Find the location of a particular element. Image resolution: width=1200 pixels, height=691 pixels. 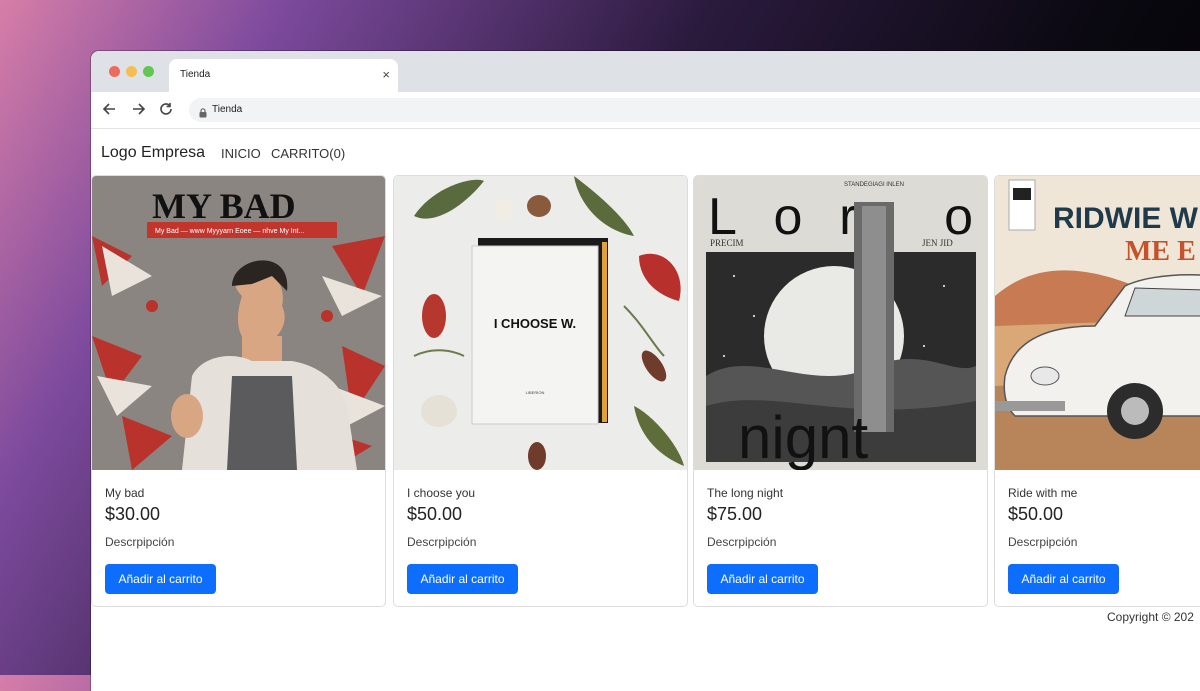

lock-icon is located at coordinates (203, 114).